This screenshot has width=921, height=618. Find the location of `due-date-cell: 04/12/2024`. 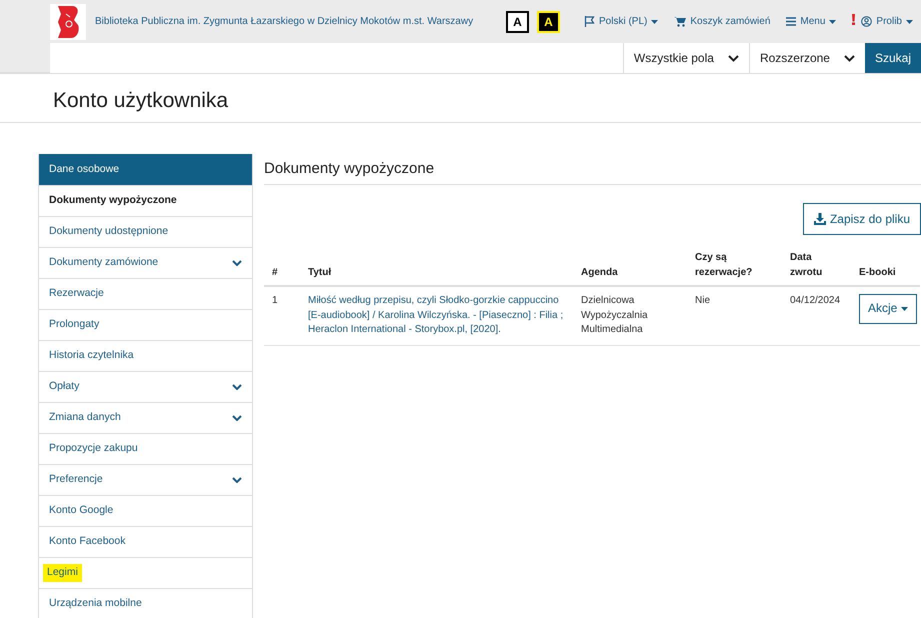

due-date-cell: 04/12/2024 is located at coordinates (816, 316).